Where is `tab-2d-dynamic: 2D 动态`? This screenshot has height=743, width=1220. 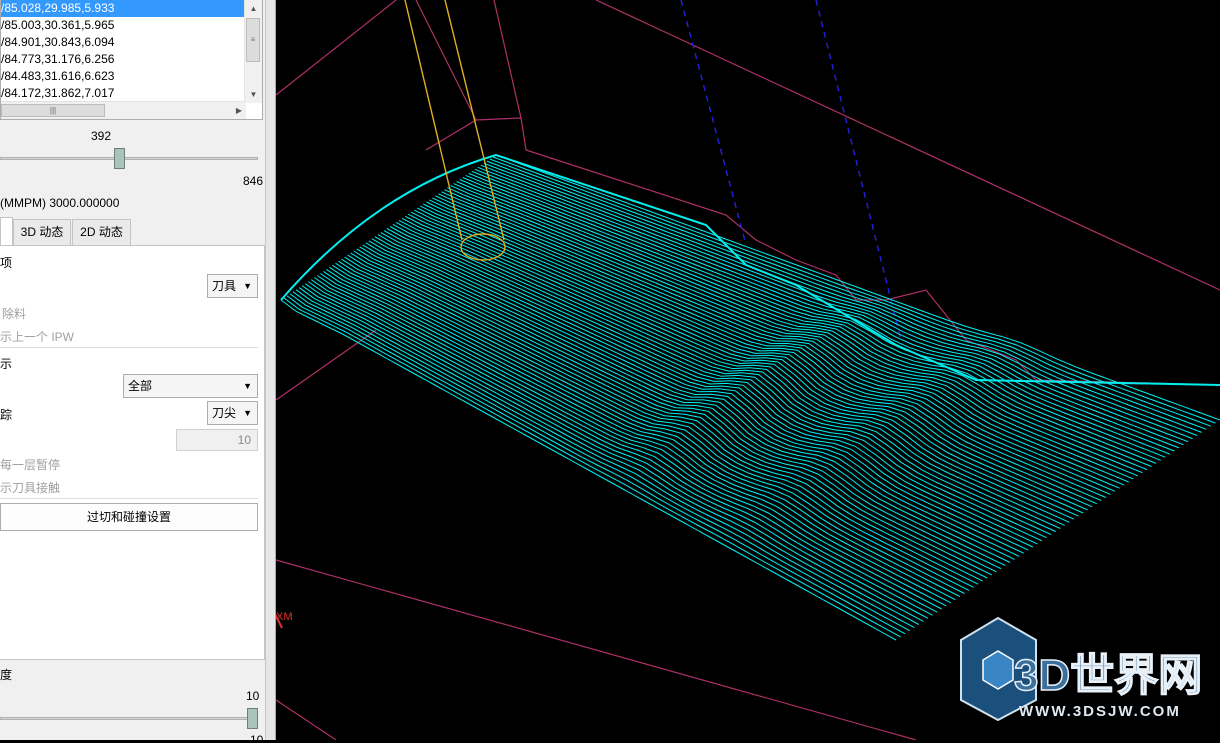 tab-2d-dynamic: 2D 动态 is located at coordinates (101, 232).